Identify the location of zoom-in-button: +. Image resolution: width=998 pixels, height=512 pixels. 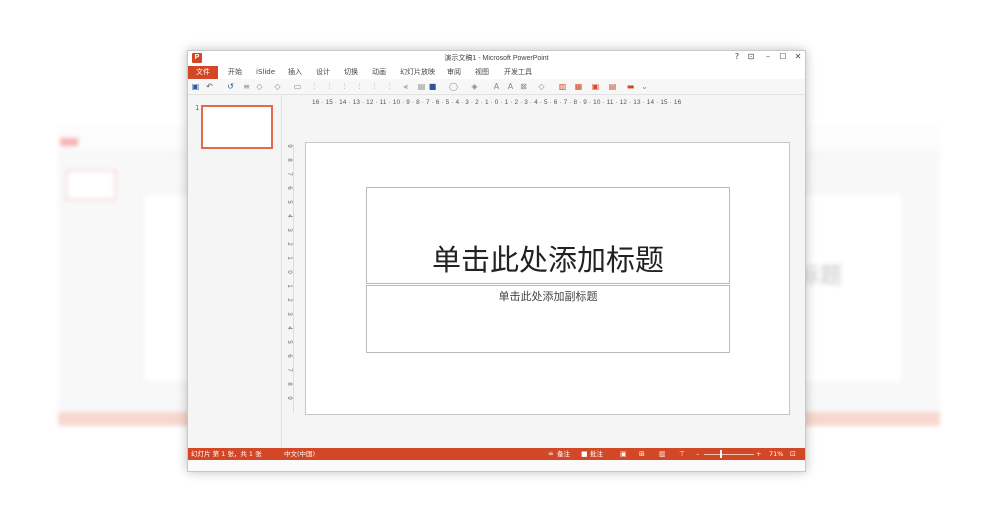
(758, 454).